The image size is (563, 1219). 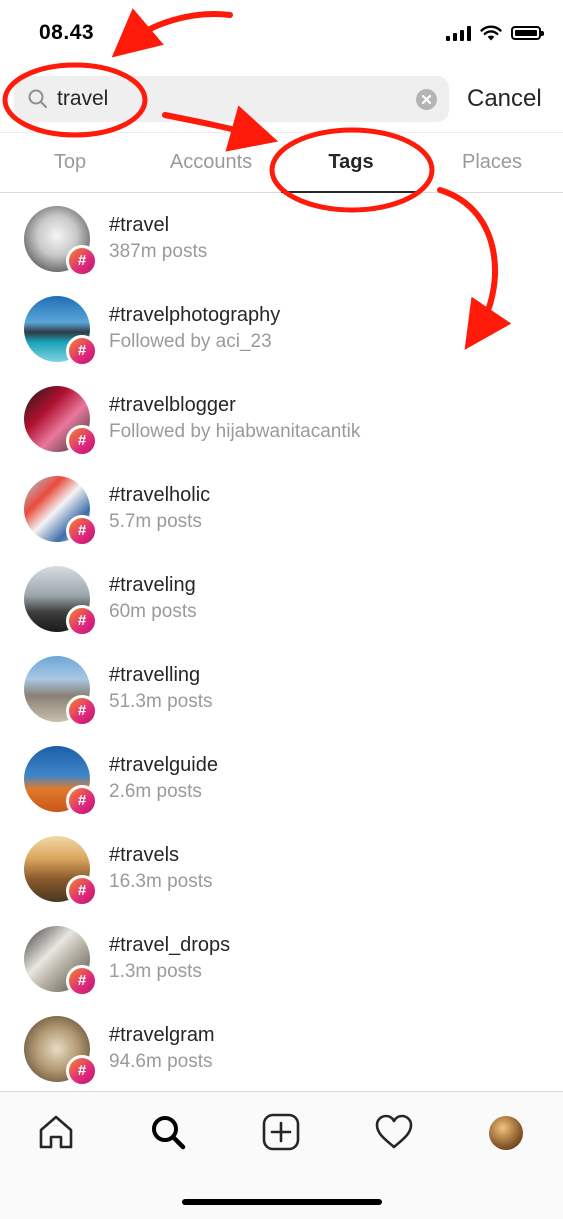 I want to click on search-query-text: travel, so click(x=82, y=99).